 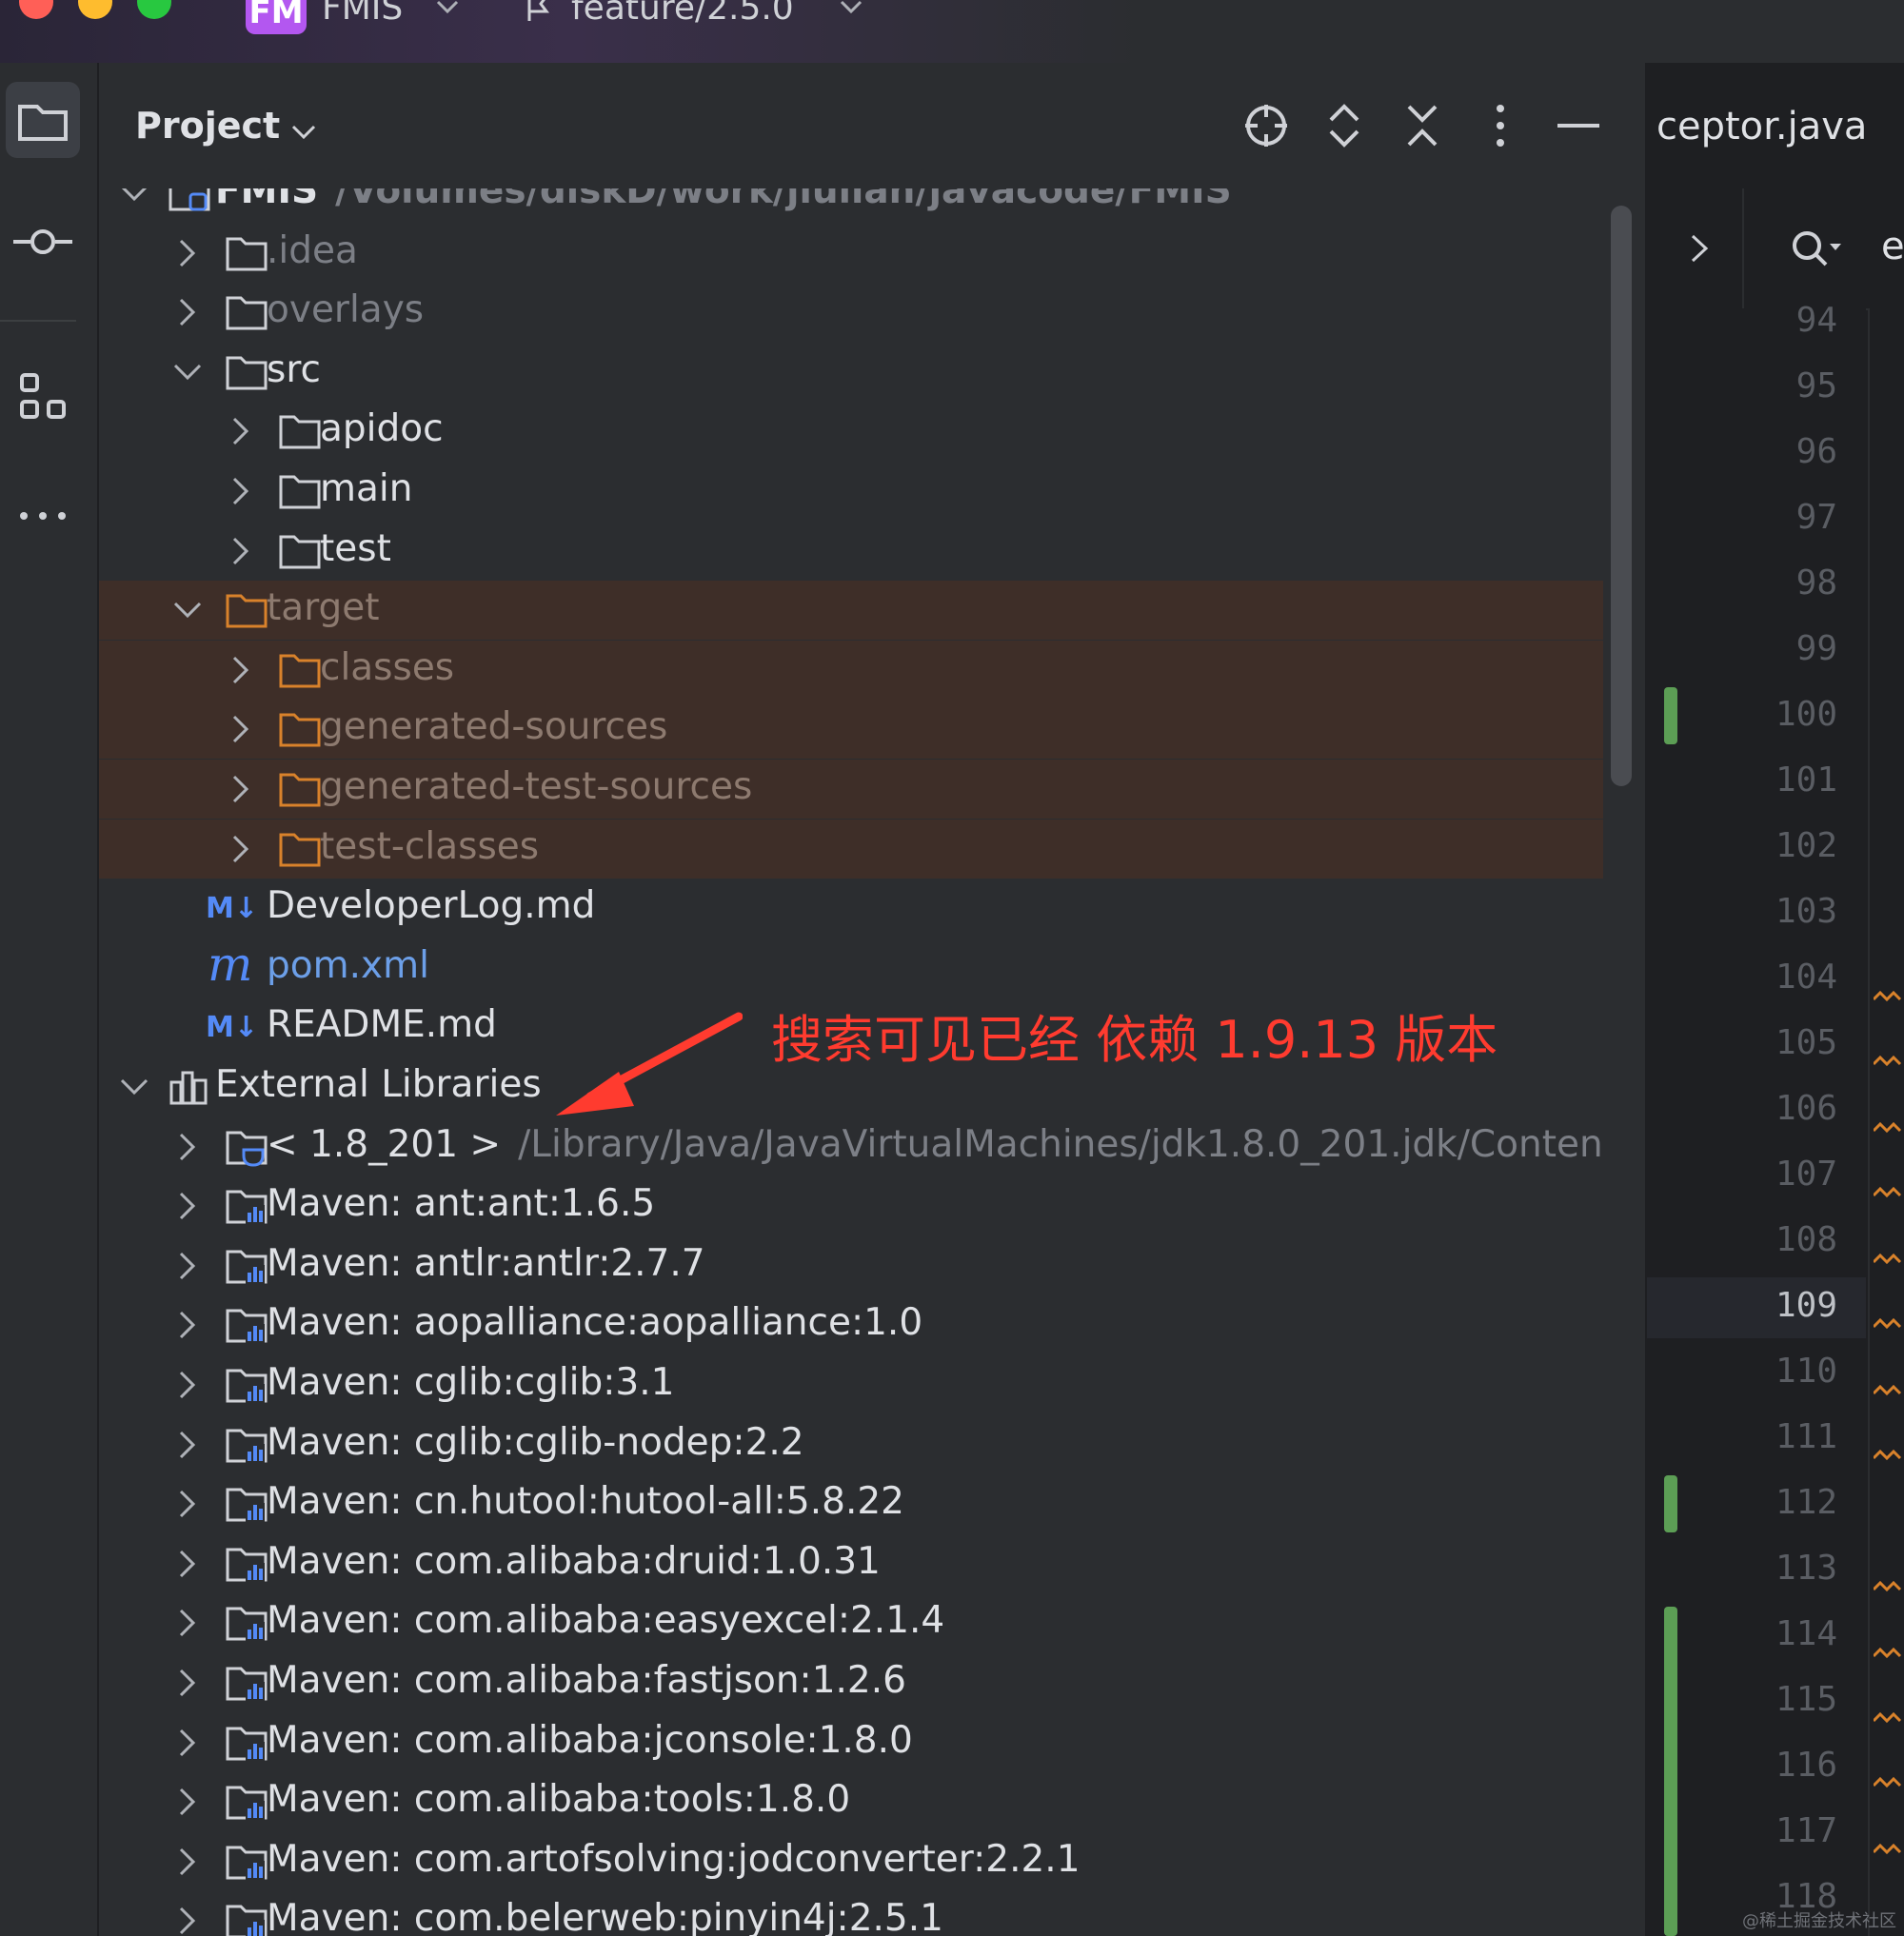 I want to click on tree-library-row: Maven: com.alibaba:druid:1.0.31, so click(x=851, y=1564).